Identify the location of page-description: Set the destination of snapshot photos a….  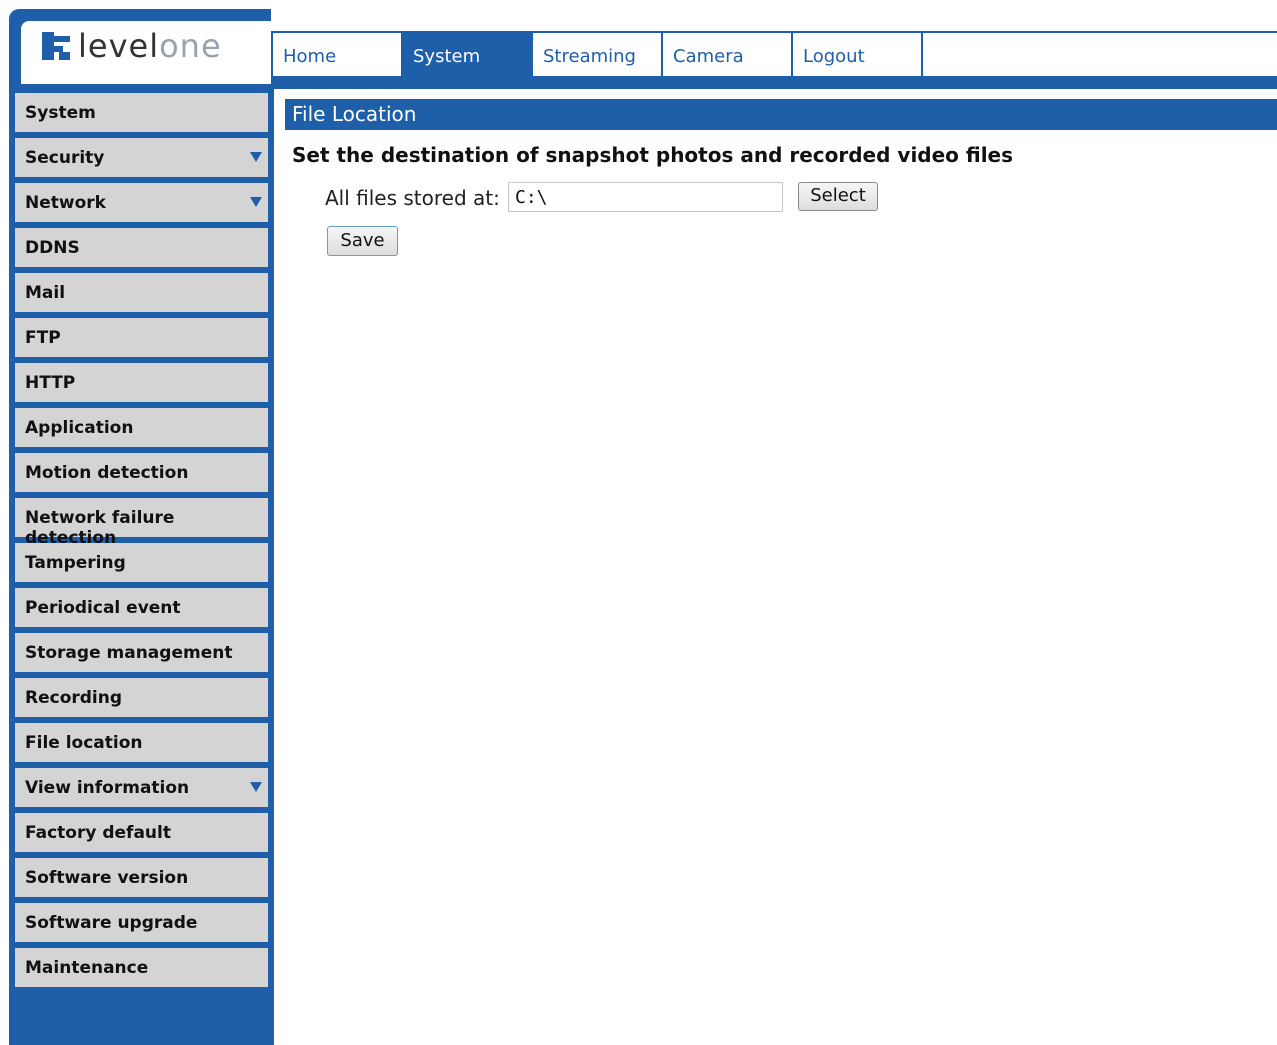
(653, 155).